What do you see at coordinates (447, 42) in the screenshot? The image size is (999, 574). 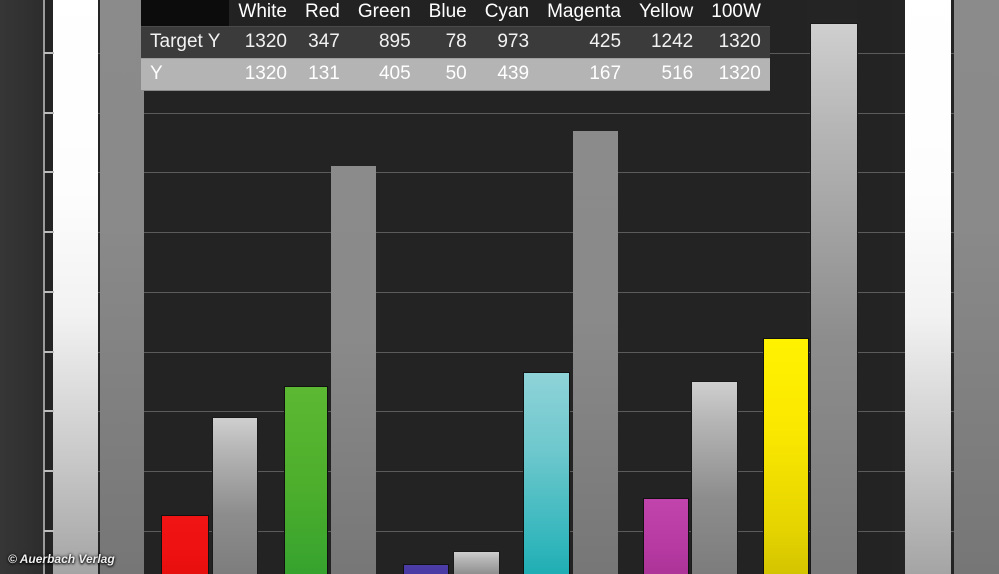 I see `cell-target-blue: 78` at bounding box center [447, 42].